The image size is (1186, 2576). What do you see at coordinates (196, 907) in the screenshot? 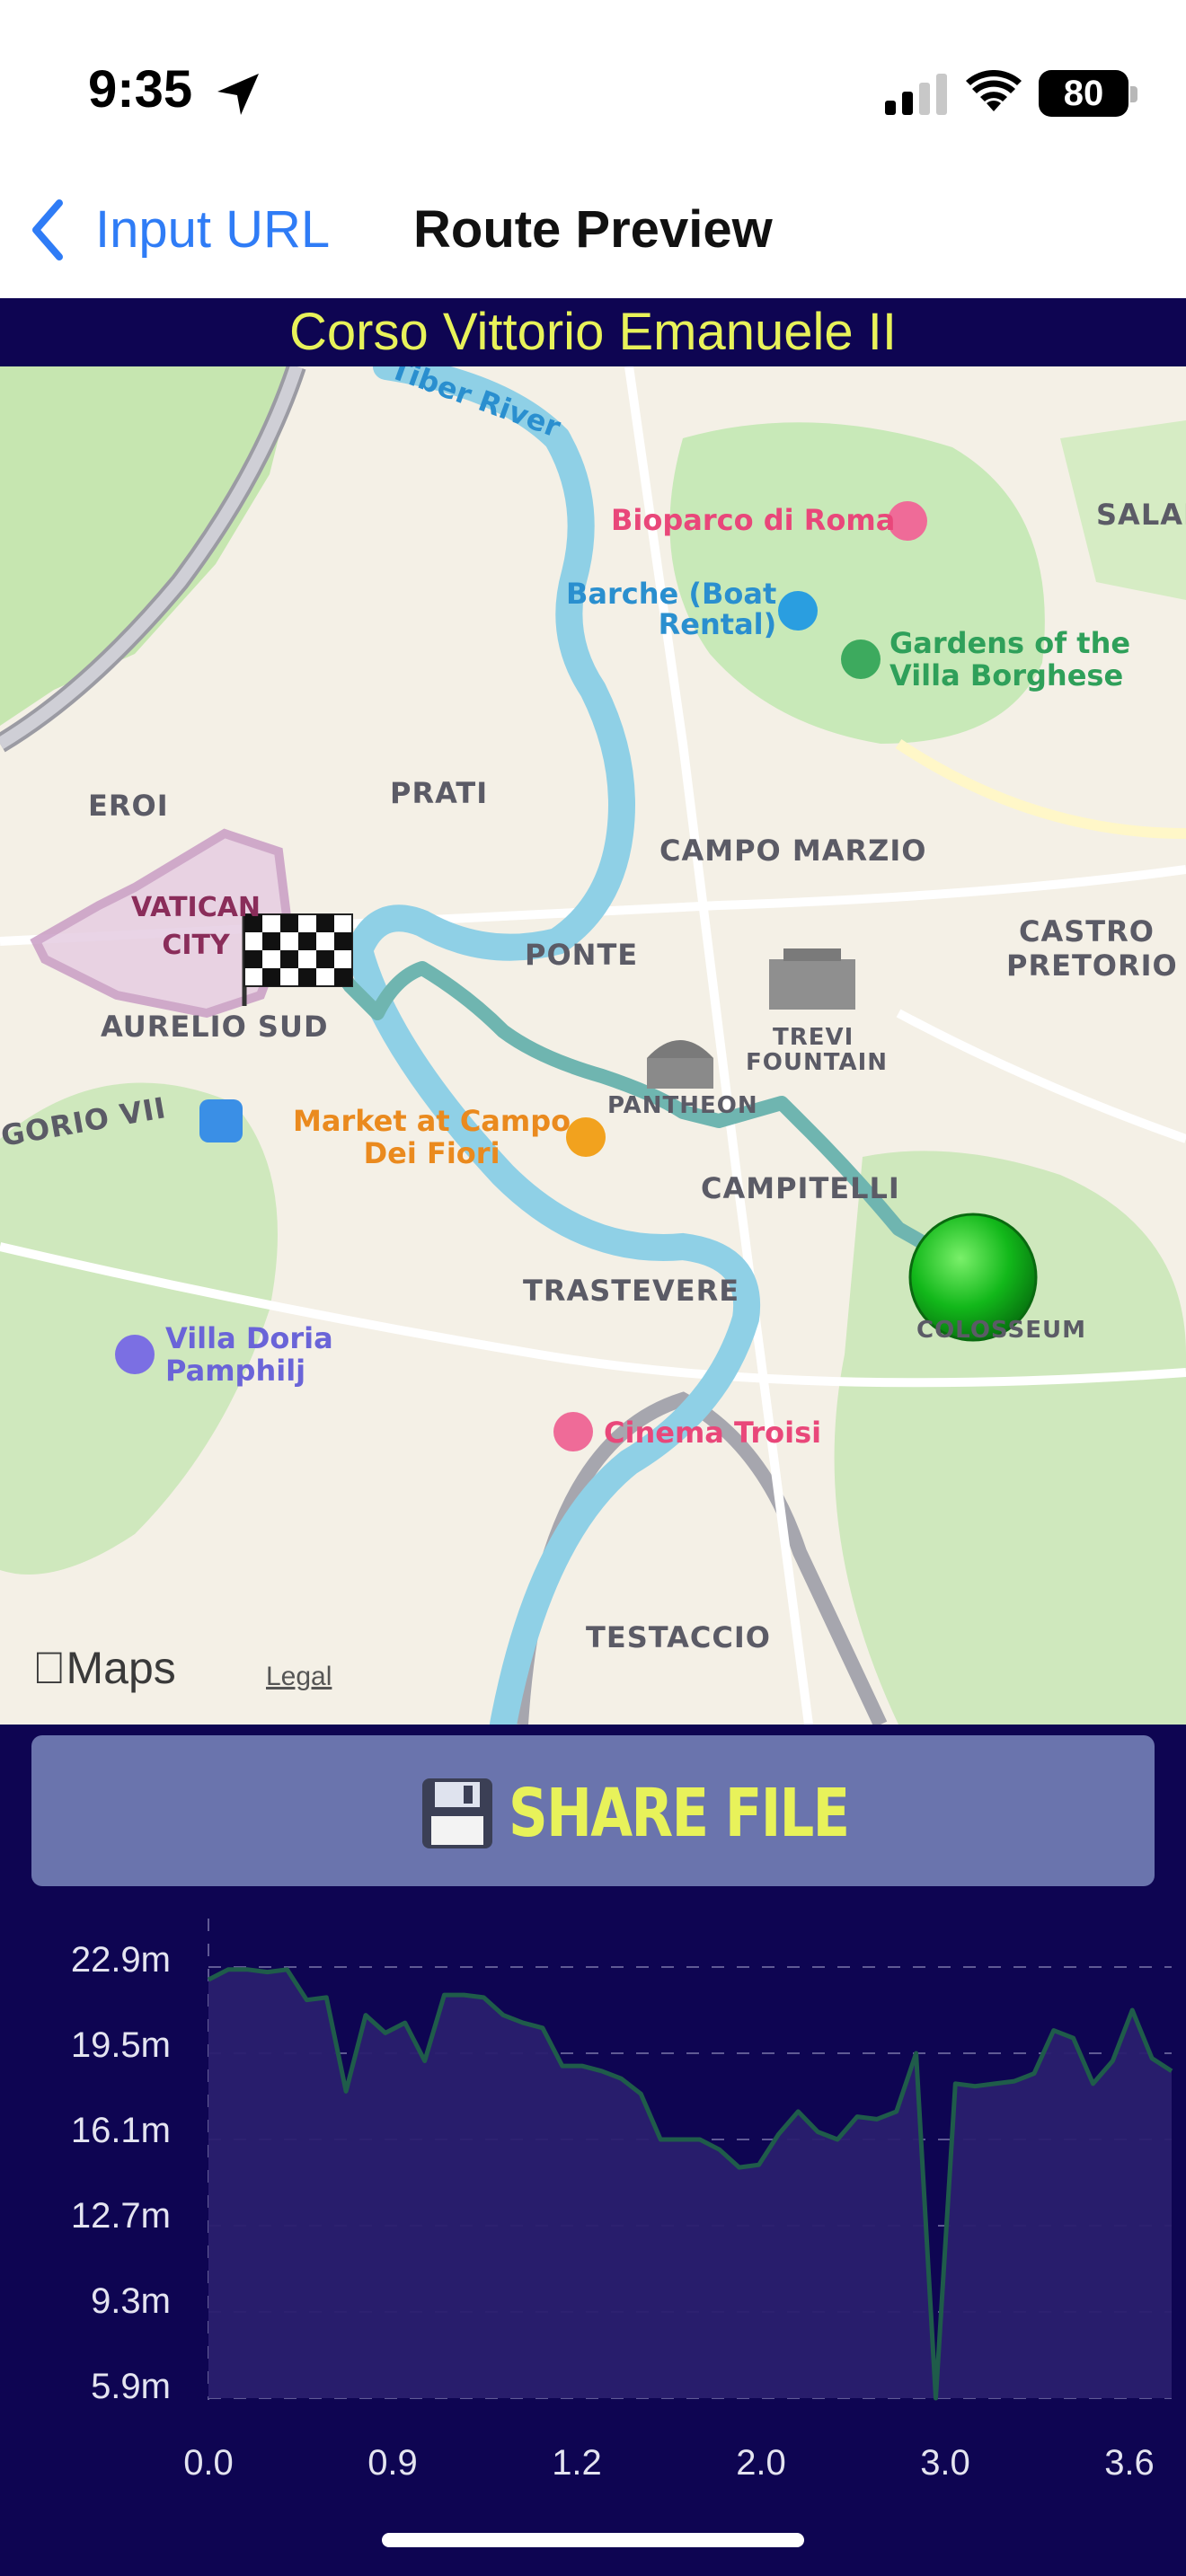
I see `vatican-label-line: VATICAN` at bounding box center [196, 907].